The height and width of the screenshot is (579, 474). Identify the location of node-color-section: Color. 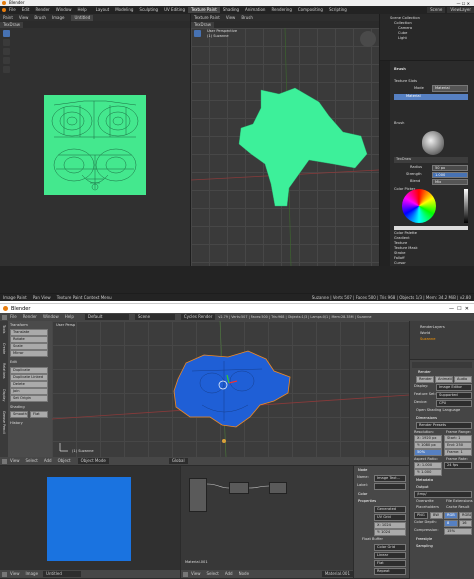
(362, 494).